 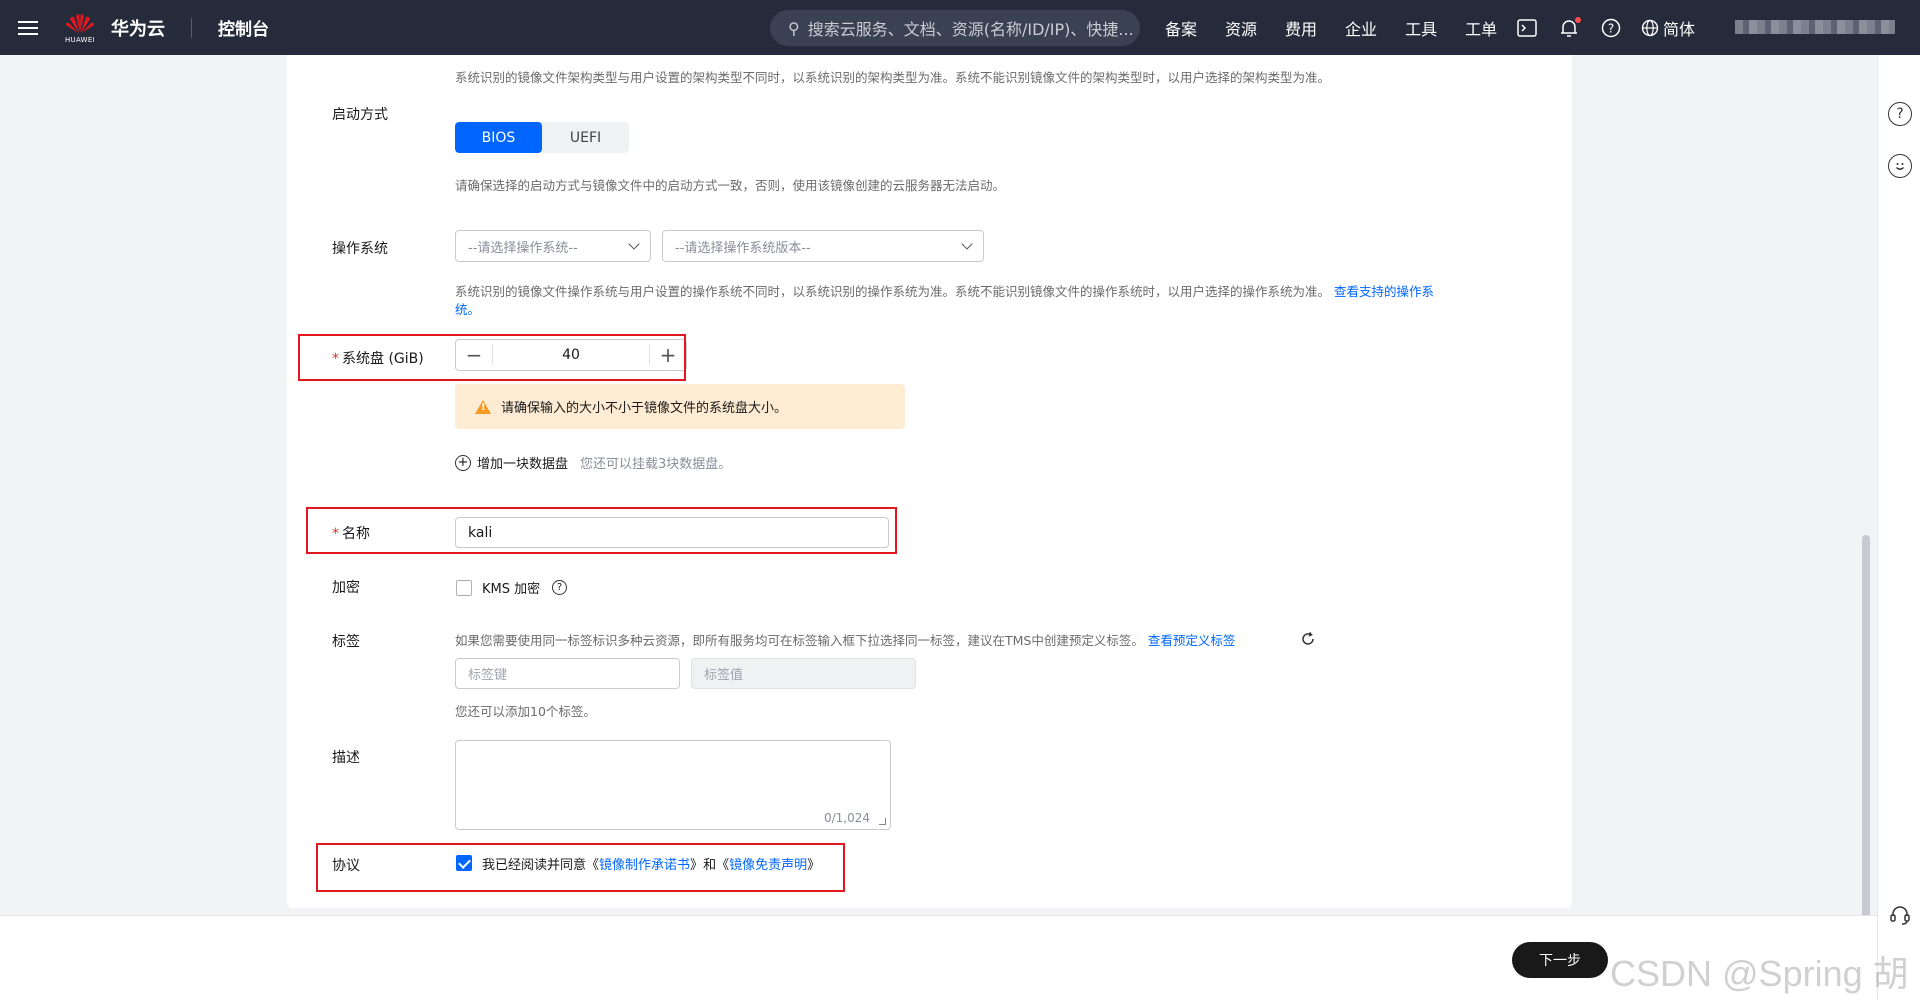 What do you see at coordinates (523, 248) in the screenshot?
I see `os-select-placeholder: --请选择操作系统--` at bounding box center [523, 248].